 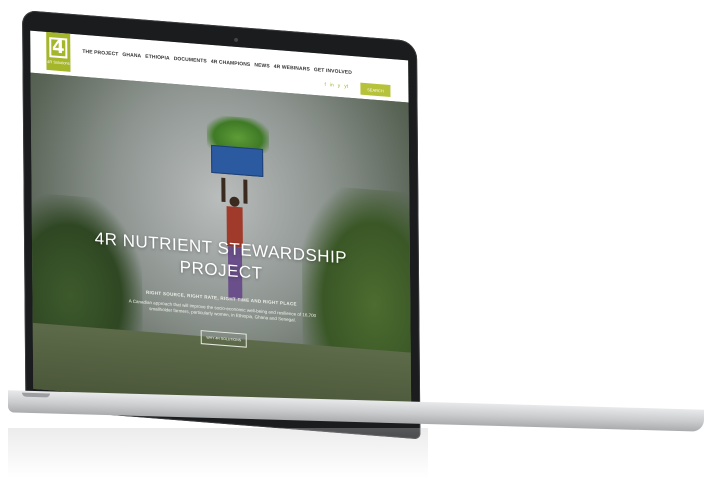 I want to click on nav-item-the-project: THE PROJECT, so click(x=100, y=53).